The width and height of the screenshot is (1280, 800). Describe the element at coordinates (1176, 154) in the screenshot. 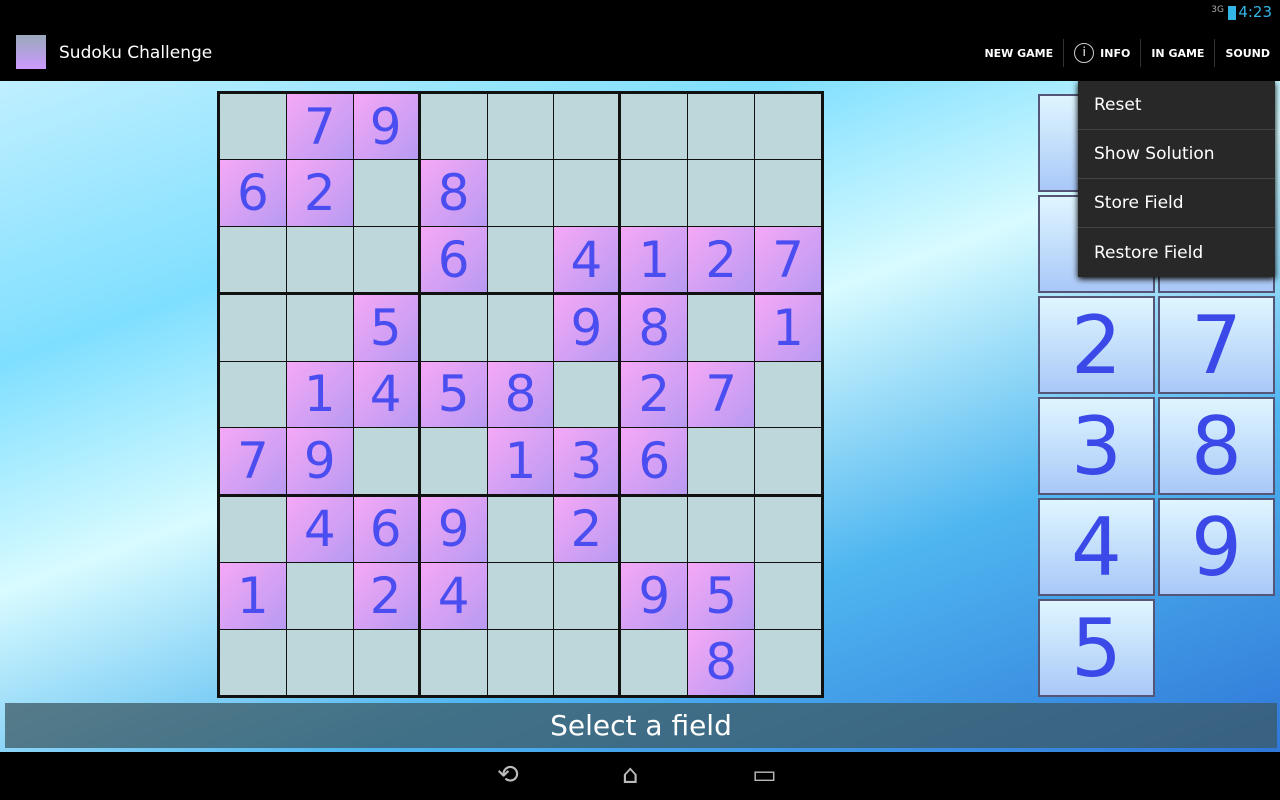

I see `menu-item-show-solution: Show Solution` at that location.